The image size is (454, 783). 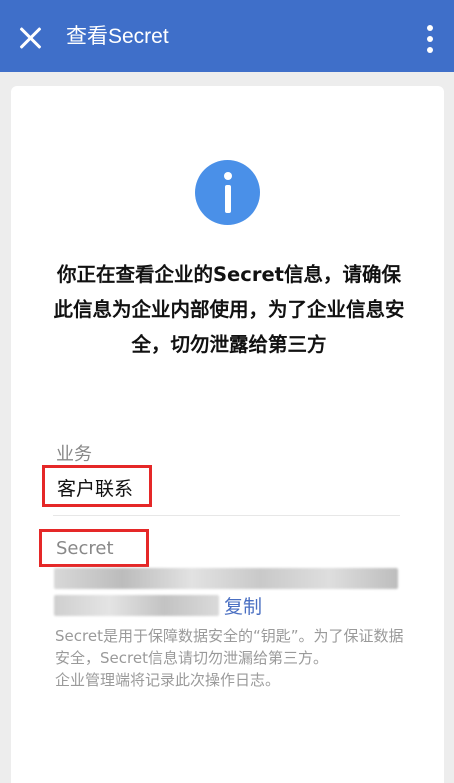 What do you see at coordinates (227, 36) in the screenshot?
I see `top-bar: 查看Secret` at bounding box center [227, 36].